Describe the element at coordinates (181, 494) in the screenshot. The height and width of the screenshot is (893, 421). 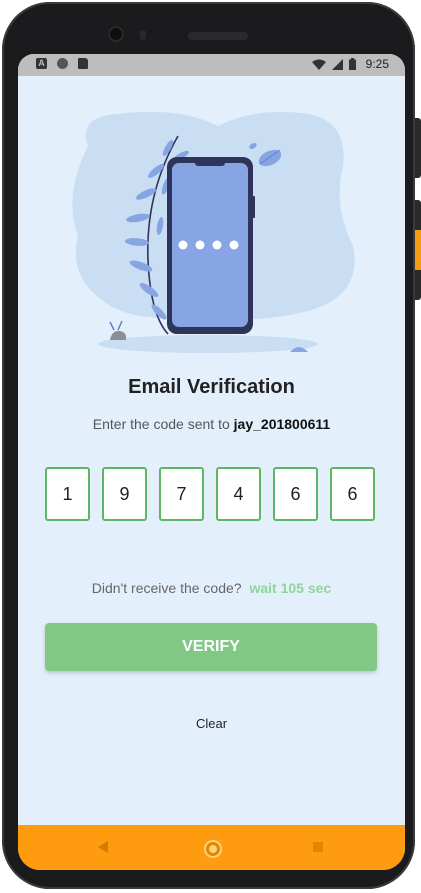
I see `otp-digit-3: 7` at that location.